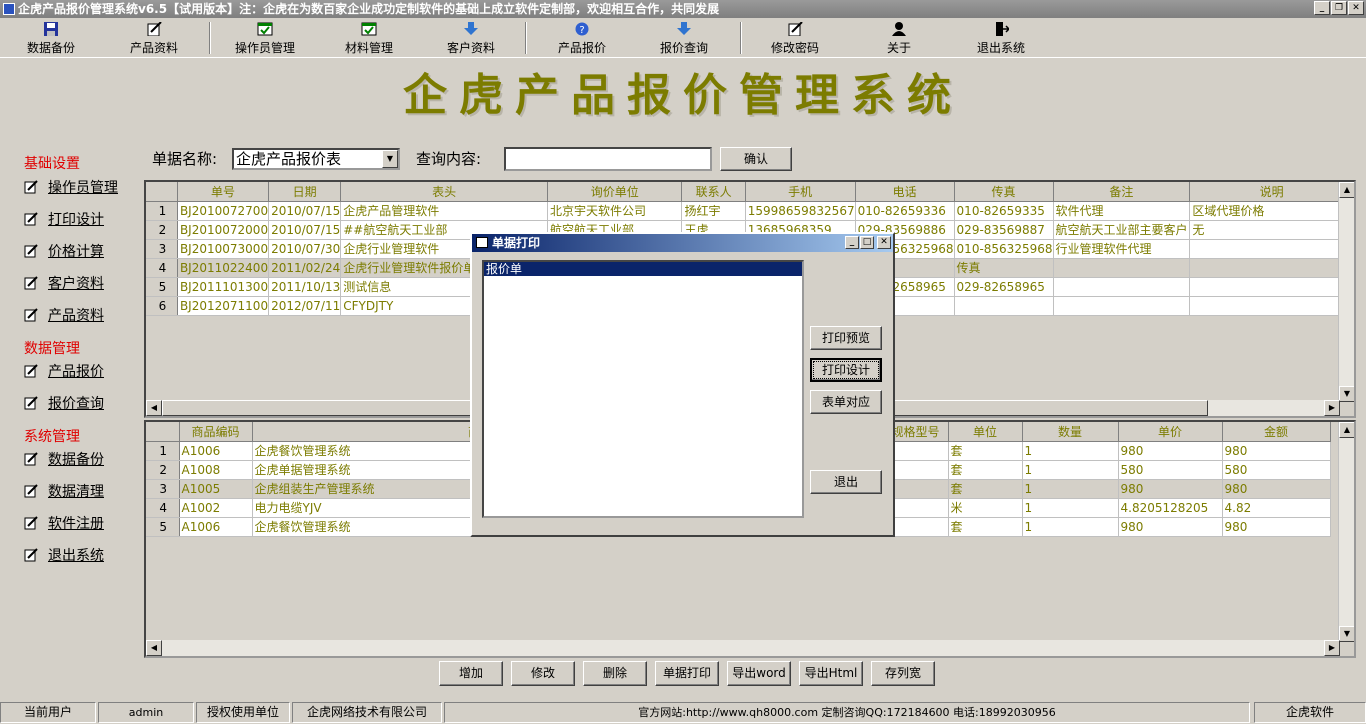  I want to click on sidebar-item-cleanup: 数据清理, so click(64, 491).